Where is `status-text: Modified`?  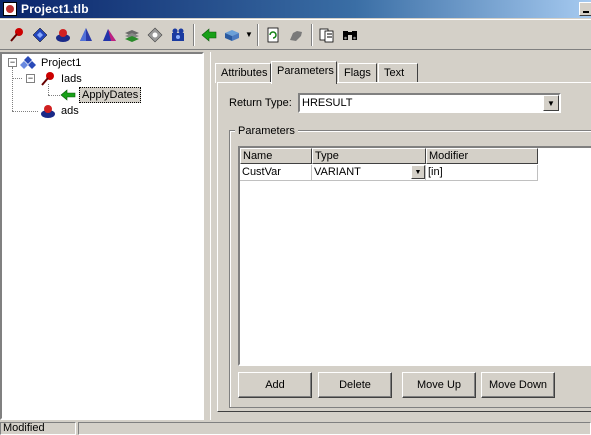 status-text: Modified is located at coordinates (38, 428).